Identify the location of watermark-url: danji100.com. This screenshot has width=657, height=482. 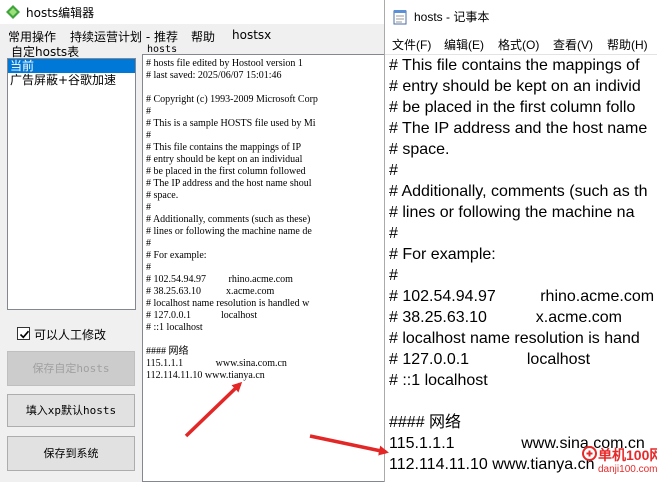
(627, 469).